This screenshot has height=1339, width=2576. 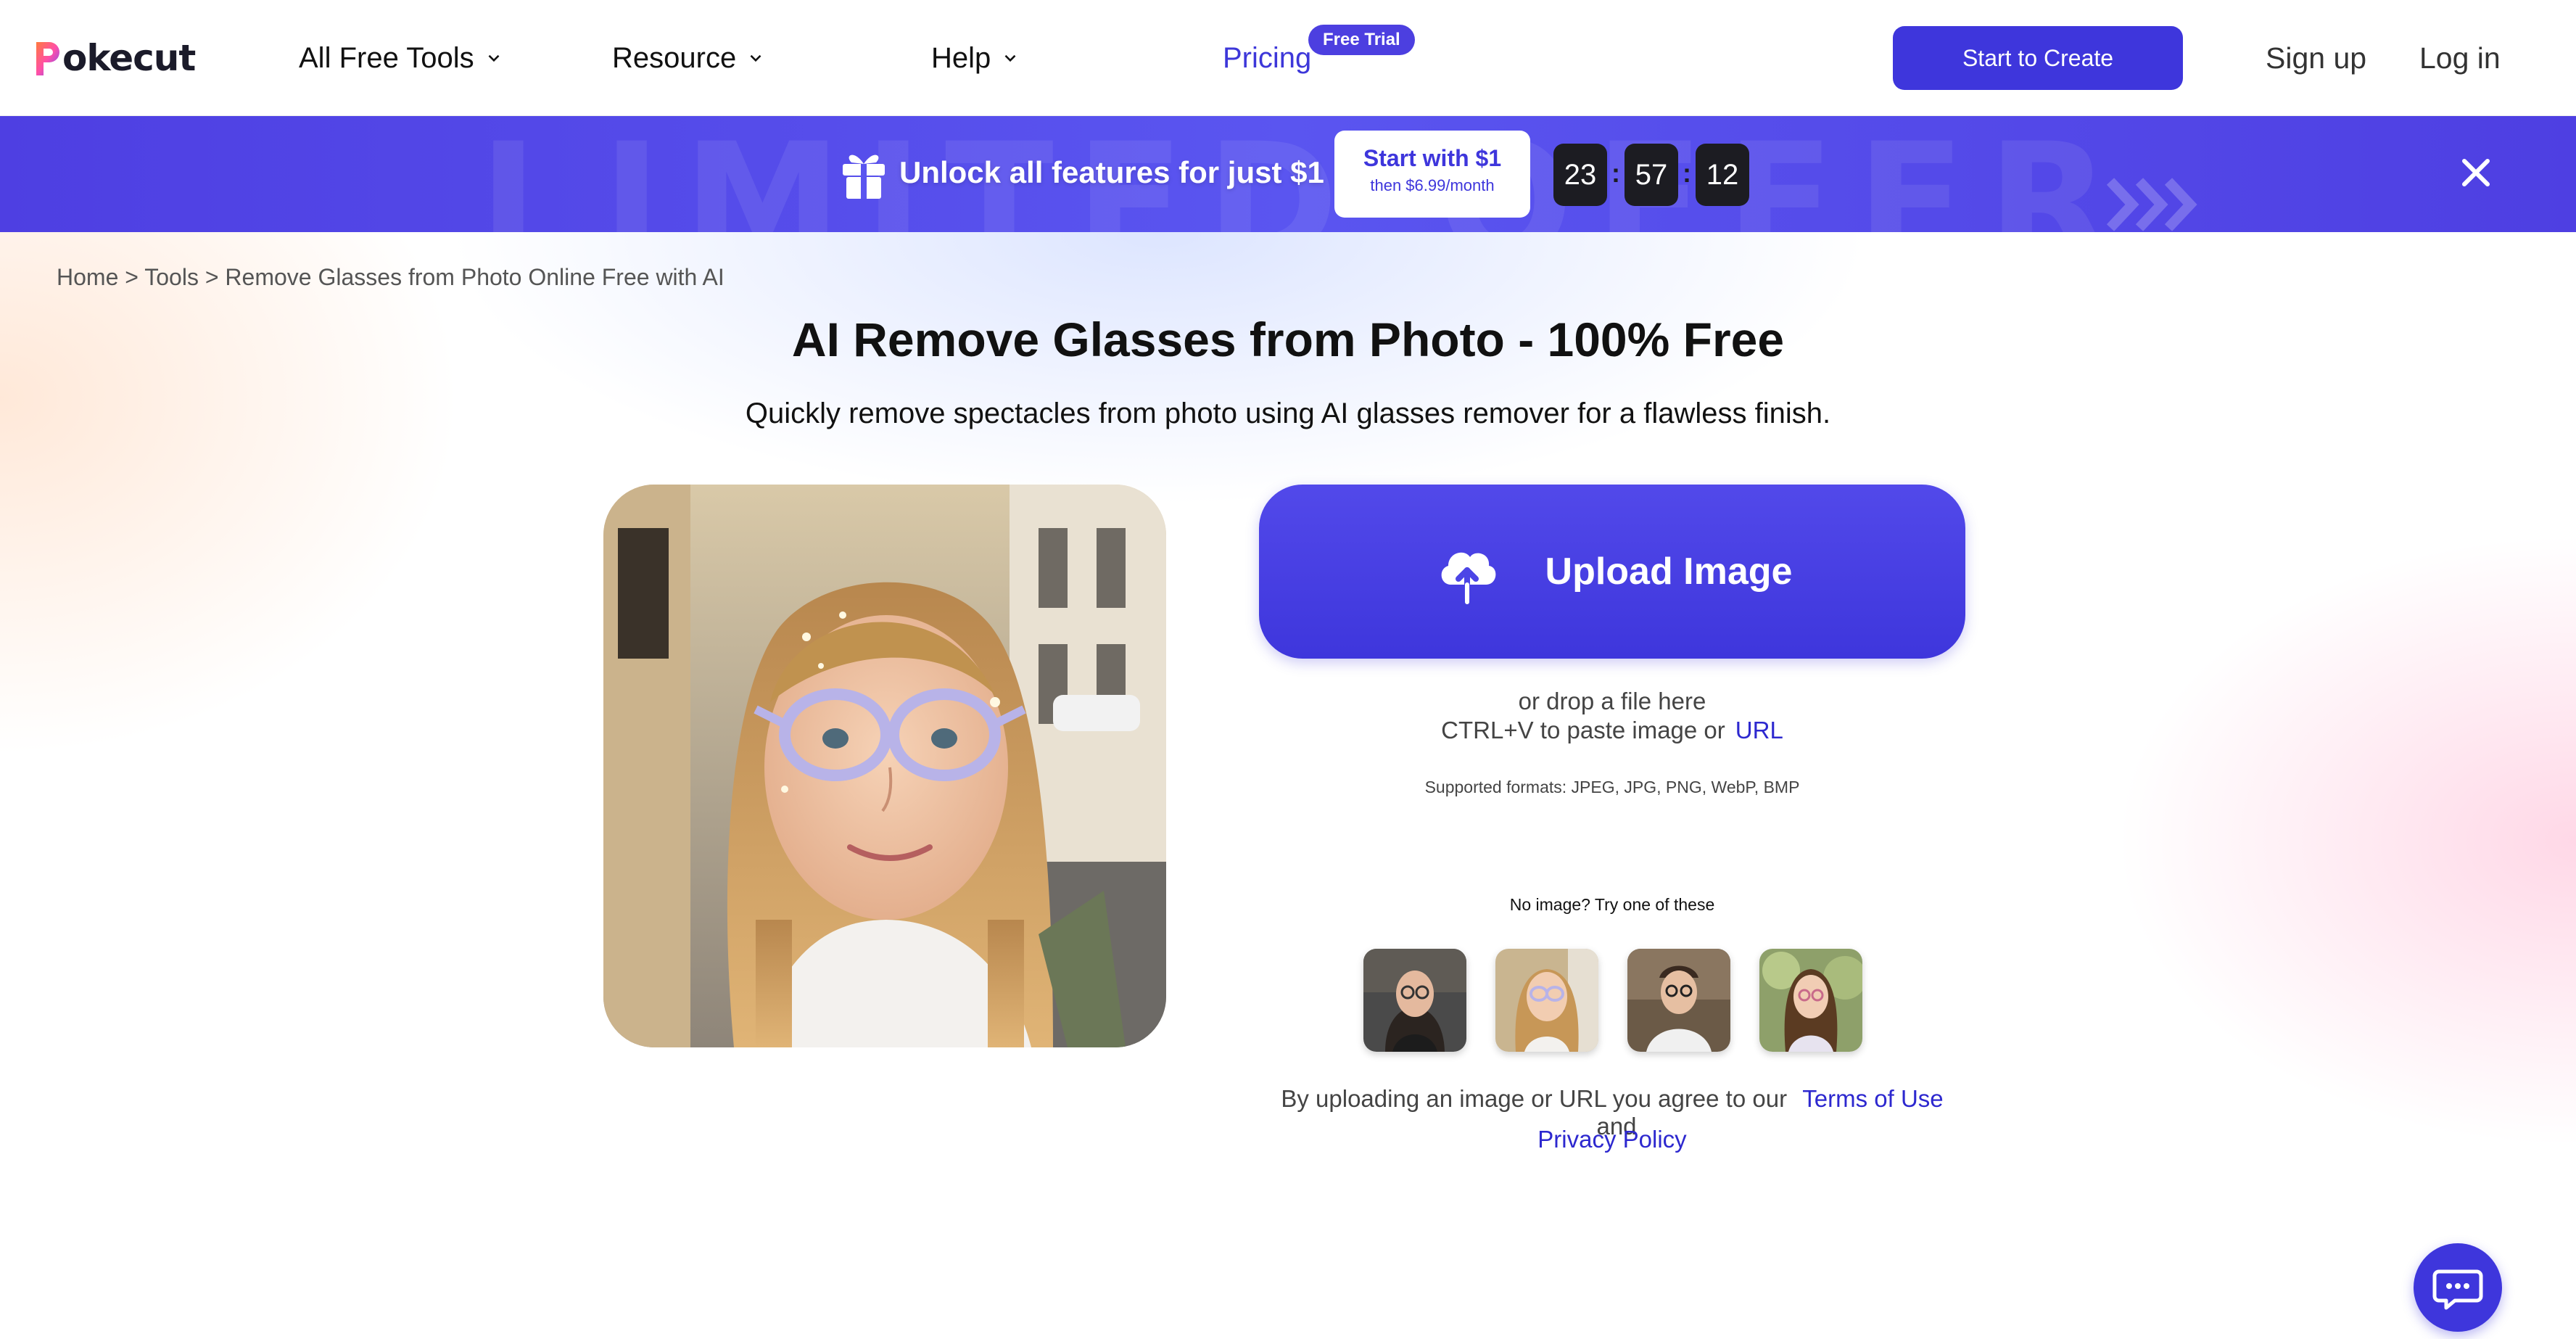 I want to click on cta-main-label: Start with $1, so click(x=1432, y=158).